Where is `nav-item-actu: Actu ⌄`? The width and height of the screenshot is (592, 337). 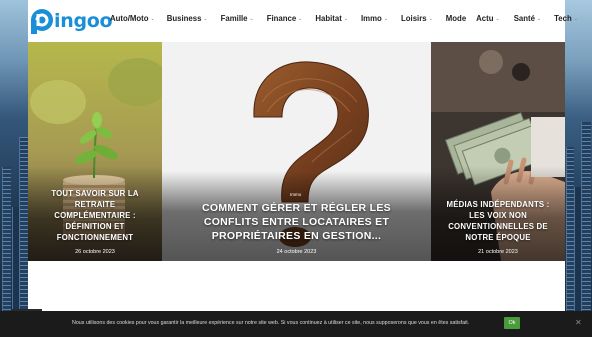 nav-item-actu: Actu ⌄ is located at coordinates (488, 18).